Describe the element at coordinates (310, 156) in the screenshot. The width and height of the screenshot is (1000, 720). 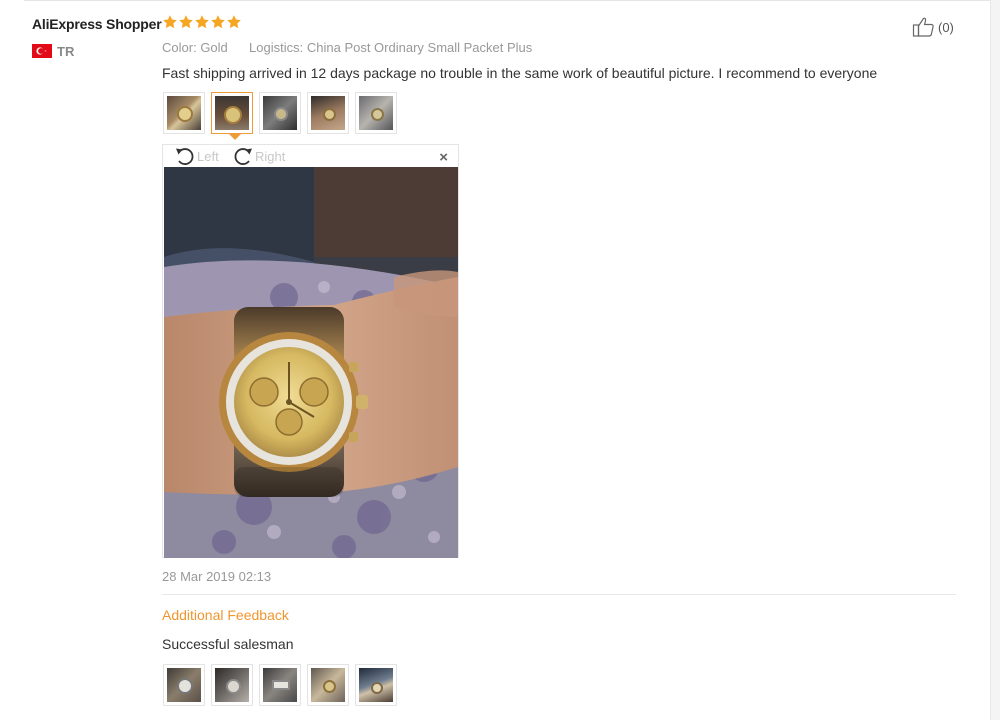
I see `viewer-toolbar: Left Right ×` at that location.